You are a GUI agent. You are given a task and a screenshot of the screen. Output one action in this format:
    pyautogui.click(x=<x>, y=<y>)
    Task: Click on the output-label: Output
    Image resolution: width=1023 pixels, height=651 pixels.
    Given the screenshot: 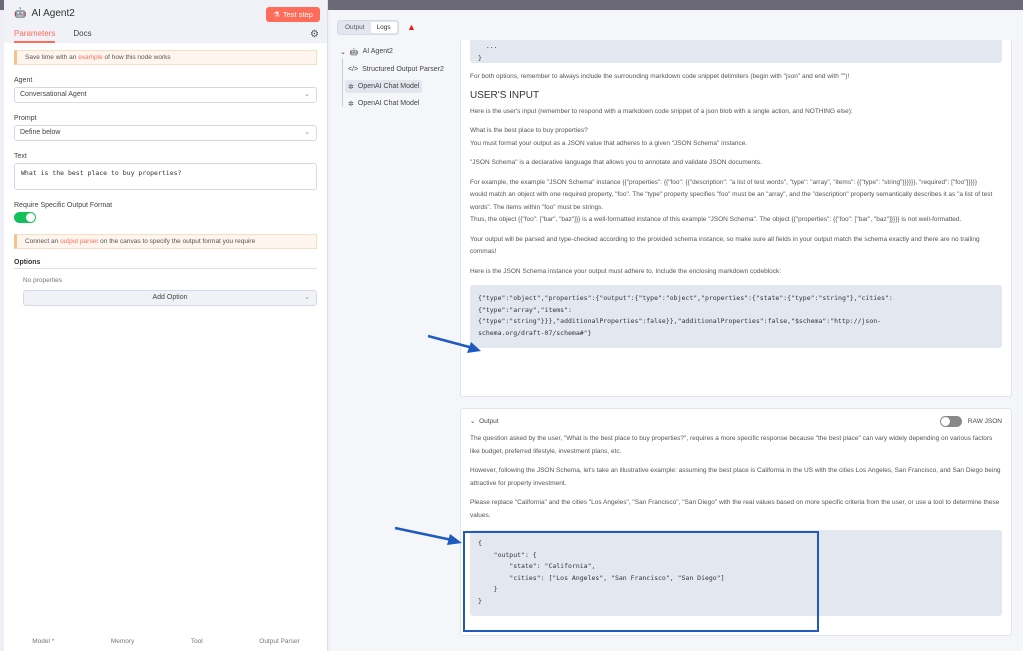 What is the action you would take?
    pyautogui.click(x=489, y=421)
    